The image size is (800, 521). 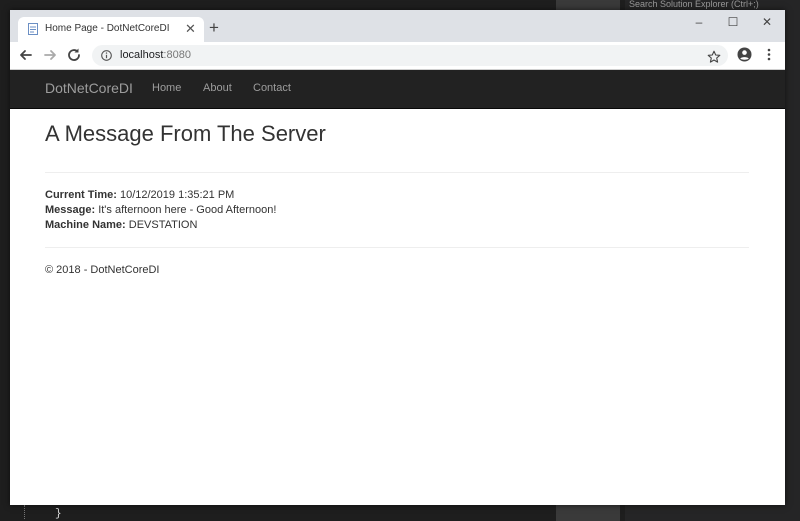 What do you see at coordinates (769, 54) in the screenshot?
I see `menu-icon` at bounding box center [769, 54].